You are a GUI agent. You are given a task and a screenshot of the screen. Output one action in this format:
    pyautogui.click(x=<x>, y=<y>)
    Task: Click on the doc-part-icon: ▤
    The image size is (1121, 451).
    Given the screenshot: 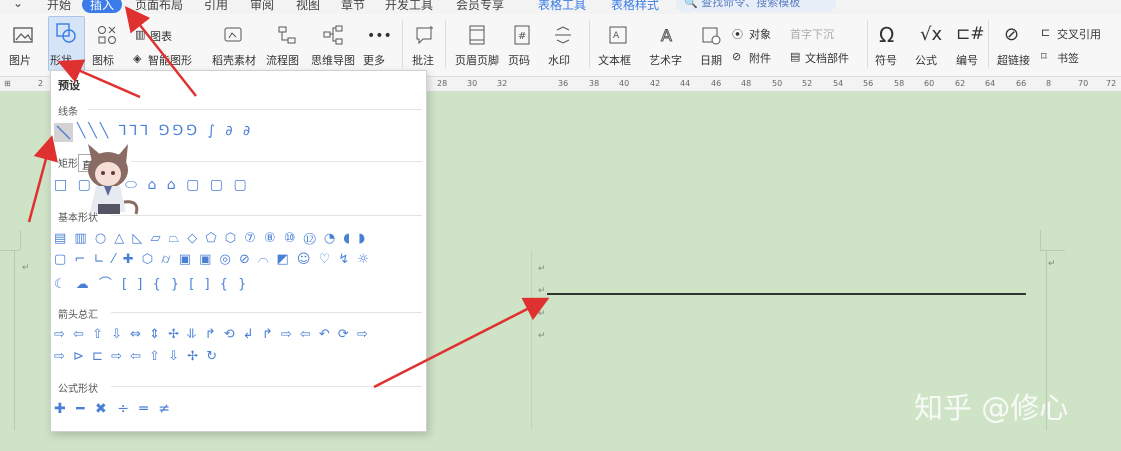 What is the action you would take?
    pyautogui.click(x=795, y=56)
    